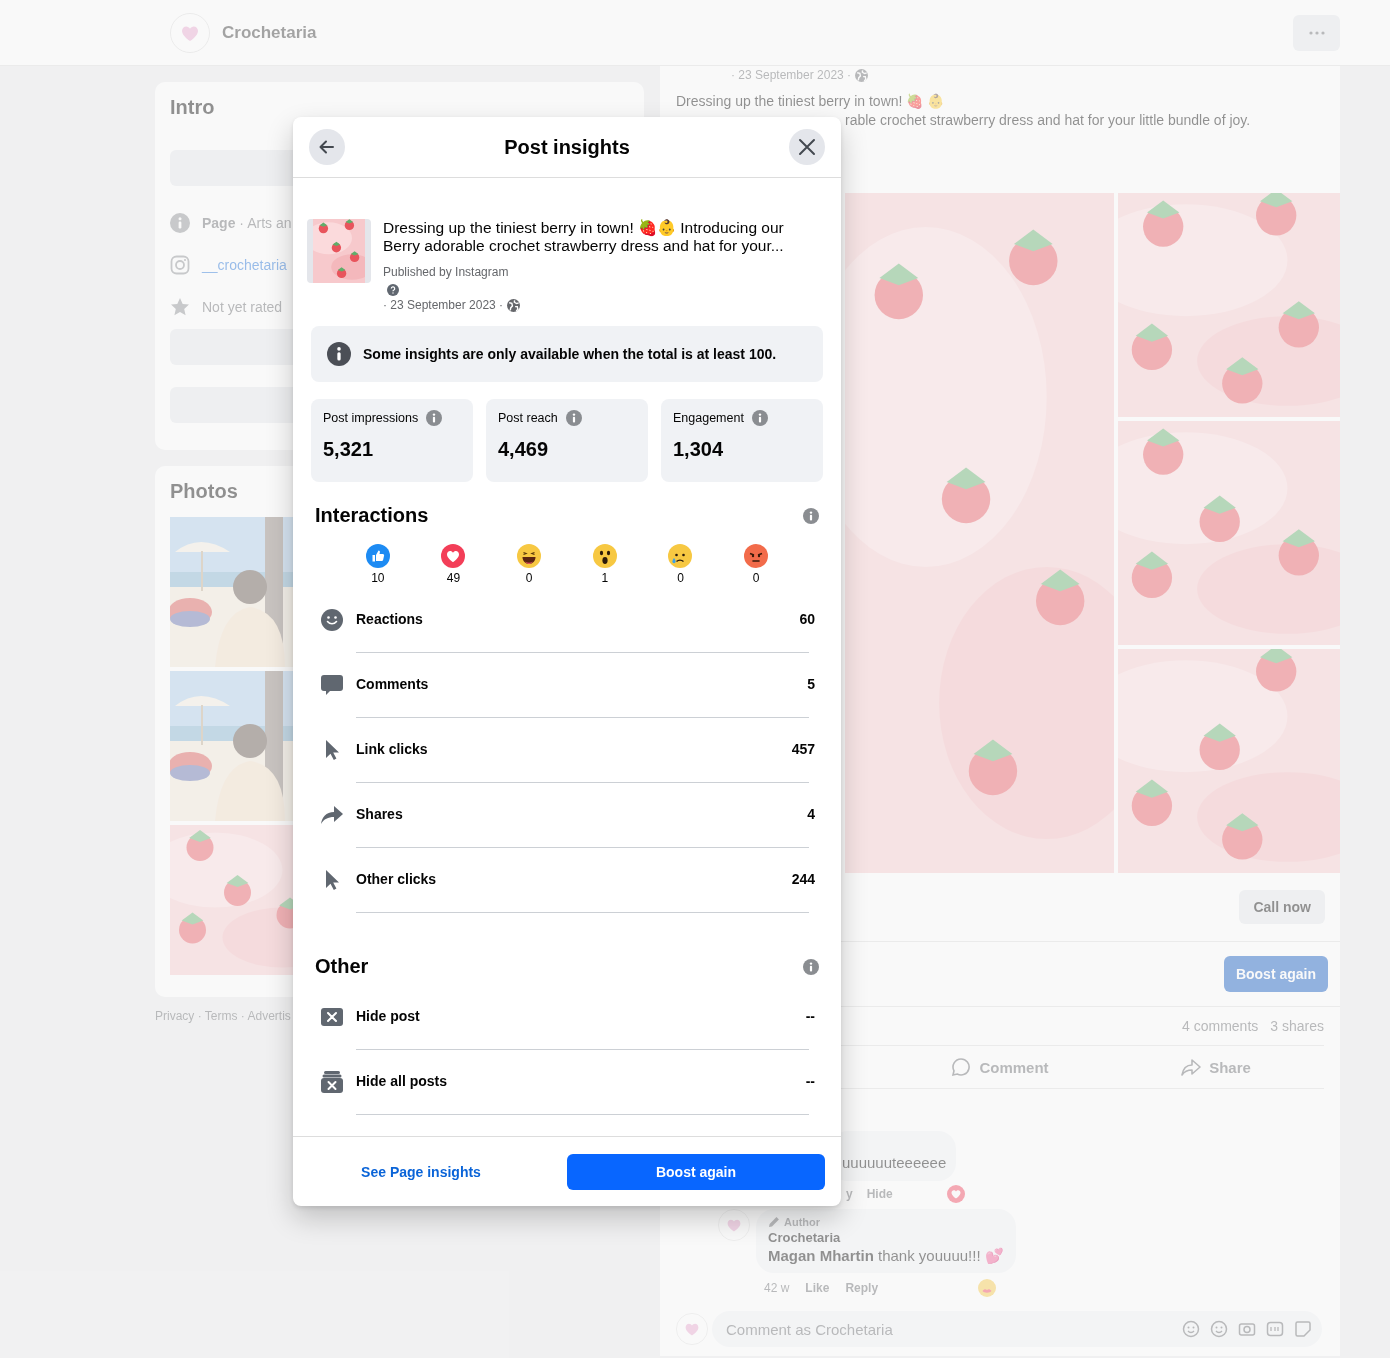 The width and height of the screenshot is (1390, 1358). I want to click on section-title: Other, so click(342, 966).